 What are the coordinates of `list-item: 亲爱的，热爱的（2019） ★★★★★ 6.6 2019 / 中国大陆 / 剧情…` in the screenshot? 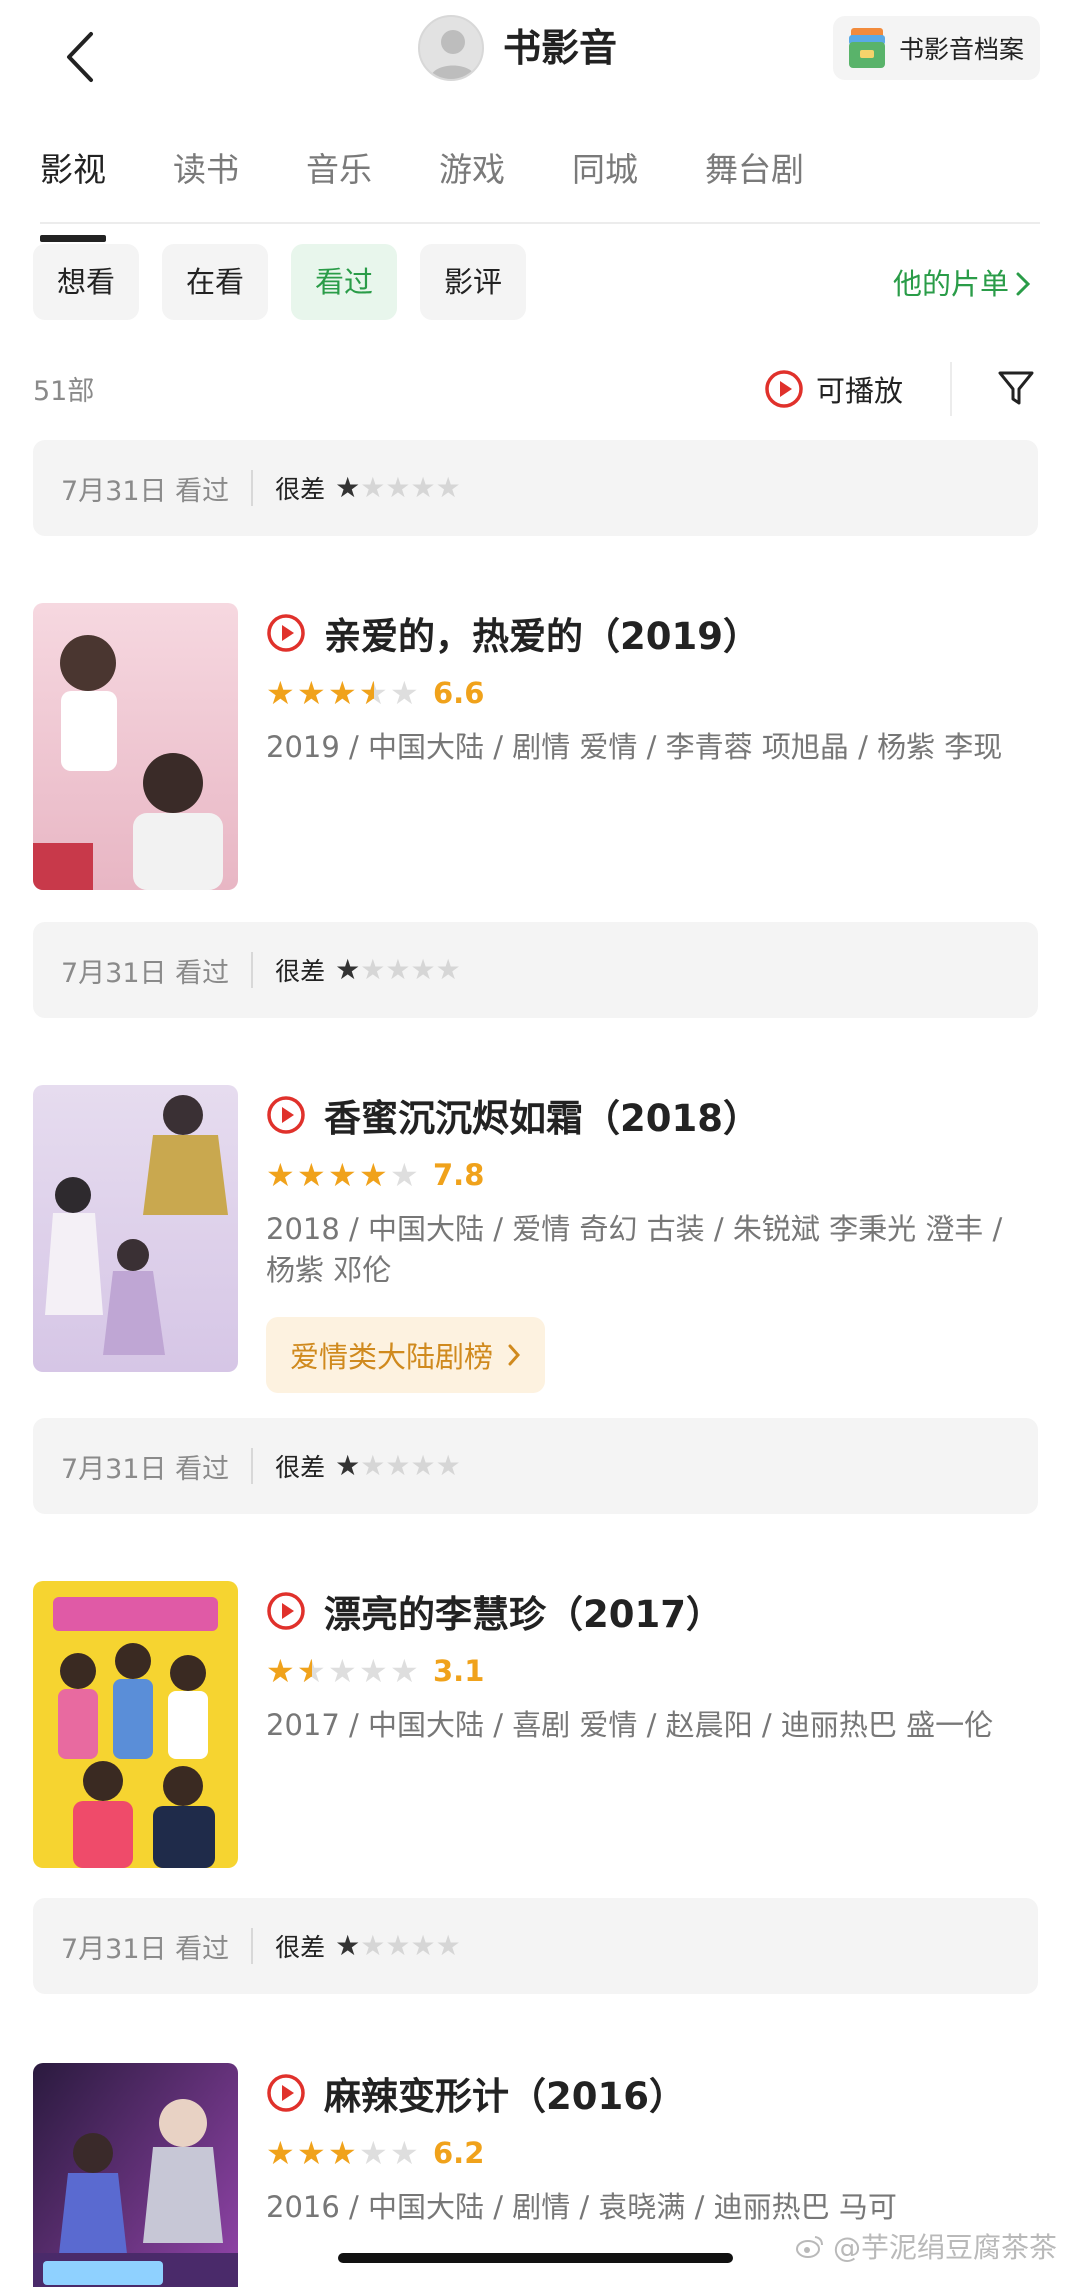 It's located at (535, 748).